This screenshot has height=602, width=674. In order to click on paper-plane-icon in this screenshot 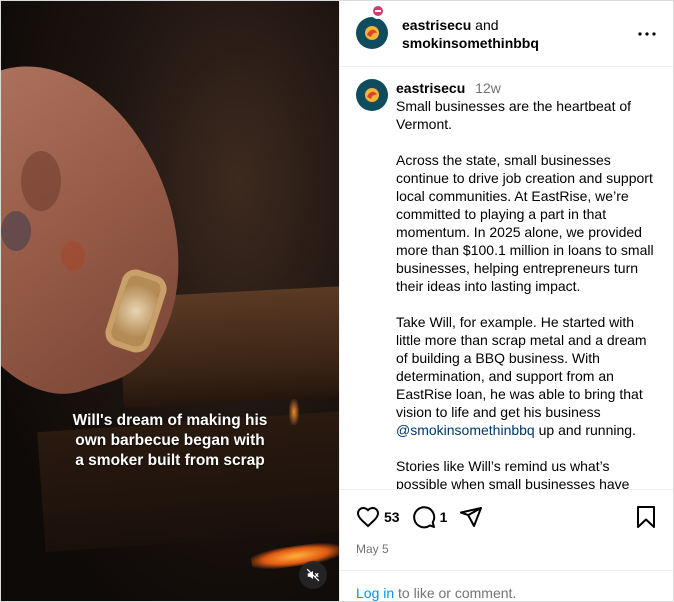, I will do `click(471, 517)`.